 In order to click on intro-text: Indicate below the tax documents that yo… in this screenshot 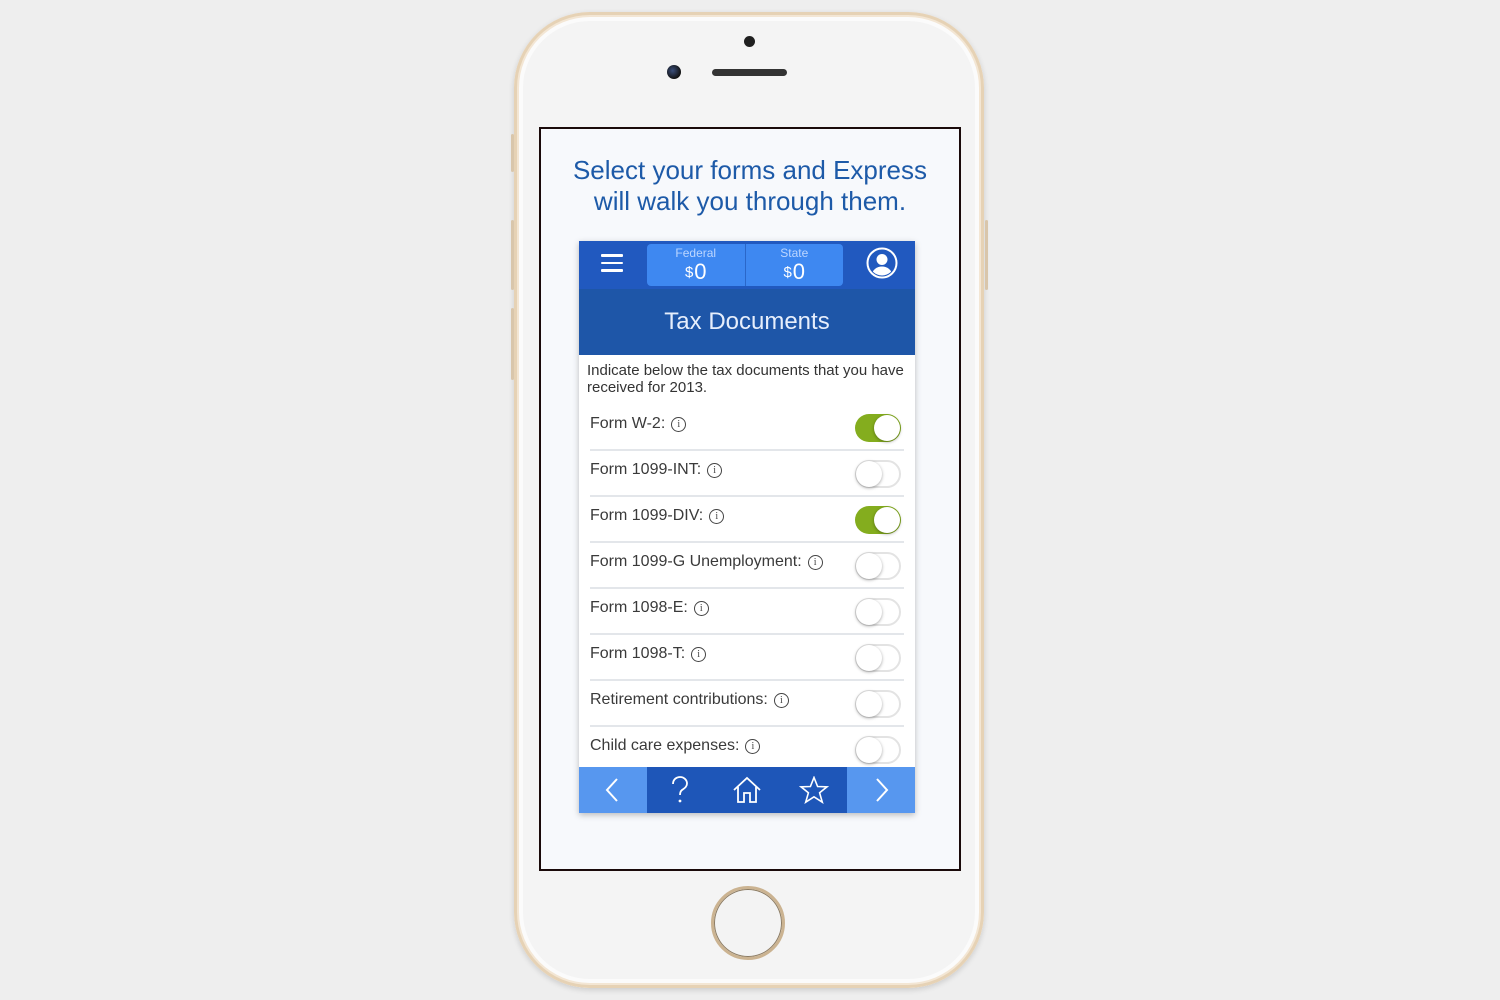, I will do `click(745, 379)`.